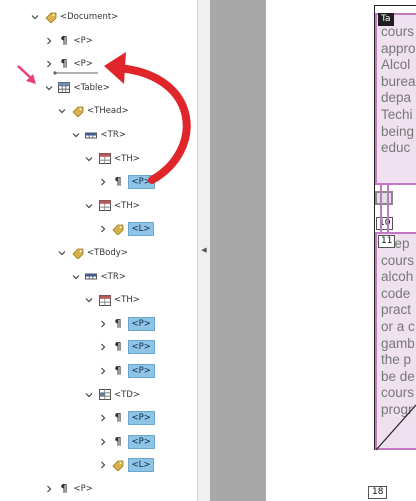 This screenshot has height=501, width=416. I want to click on tag-tree-label: <THead>, so click(108, 111).